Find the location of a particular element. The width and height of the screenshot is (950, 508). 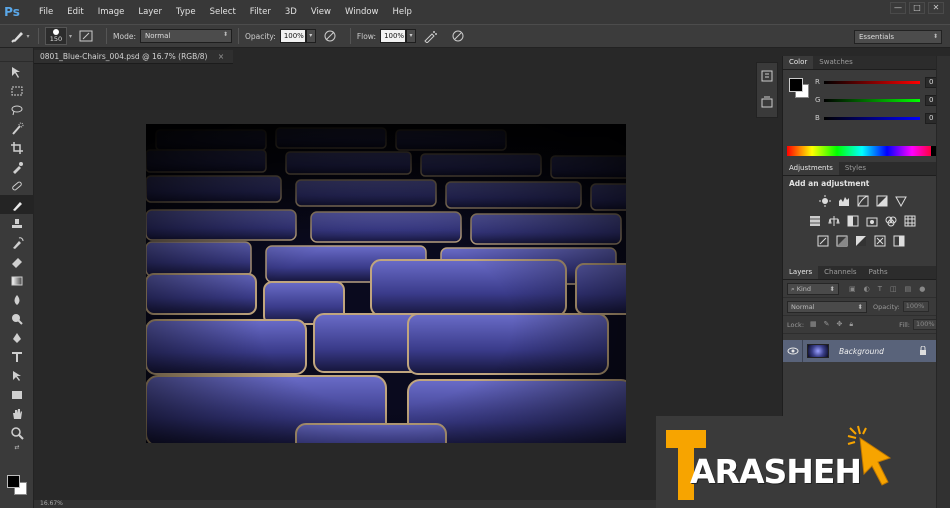

history-brush-tool is located at coordinates (17, 242).